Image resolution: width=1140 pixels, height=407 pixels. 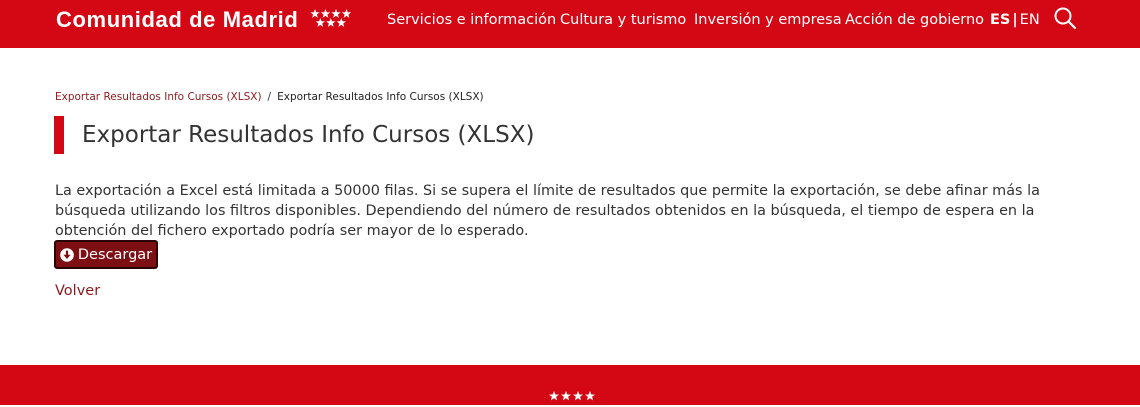 What do you see at coordinates (914, 20) in the screenshot?
I see `nav-accion-gobierno: Acción de gobierno` at bounding box center [914, 20].